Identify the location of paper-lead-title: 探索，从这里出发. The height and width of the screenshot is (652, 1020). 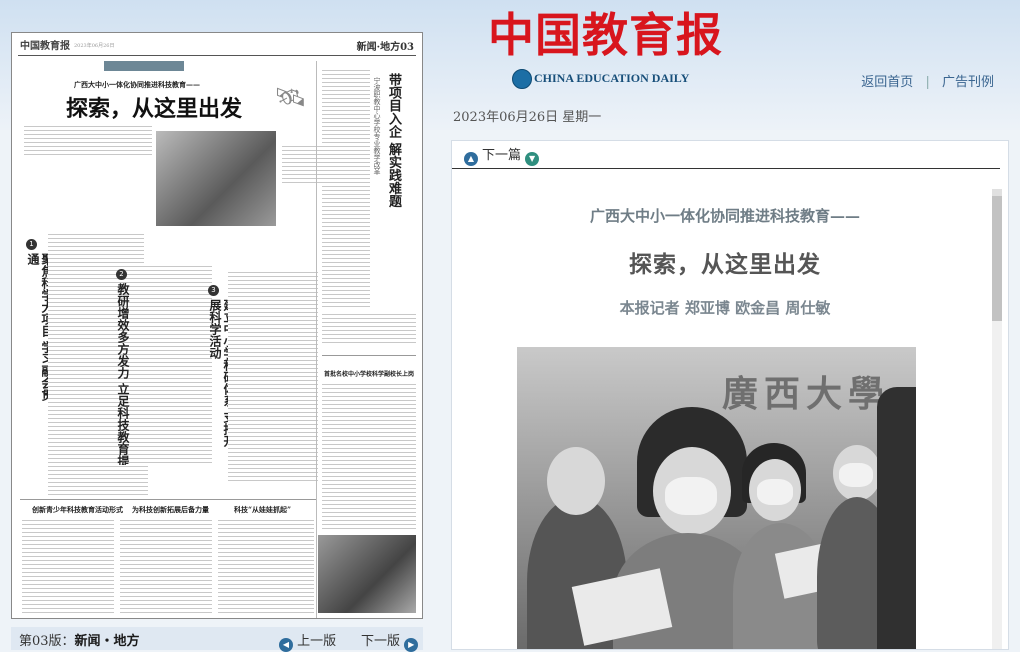
(154, 107).